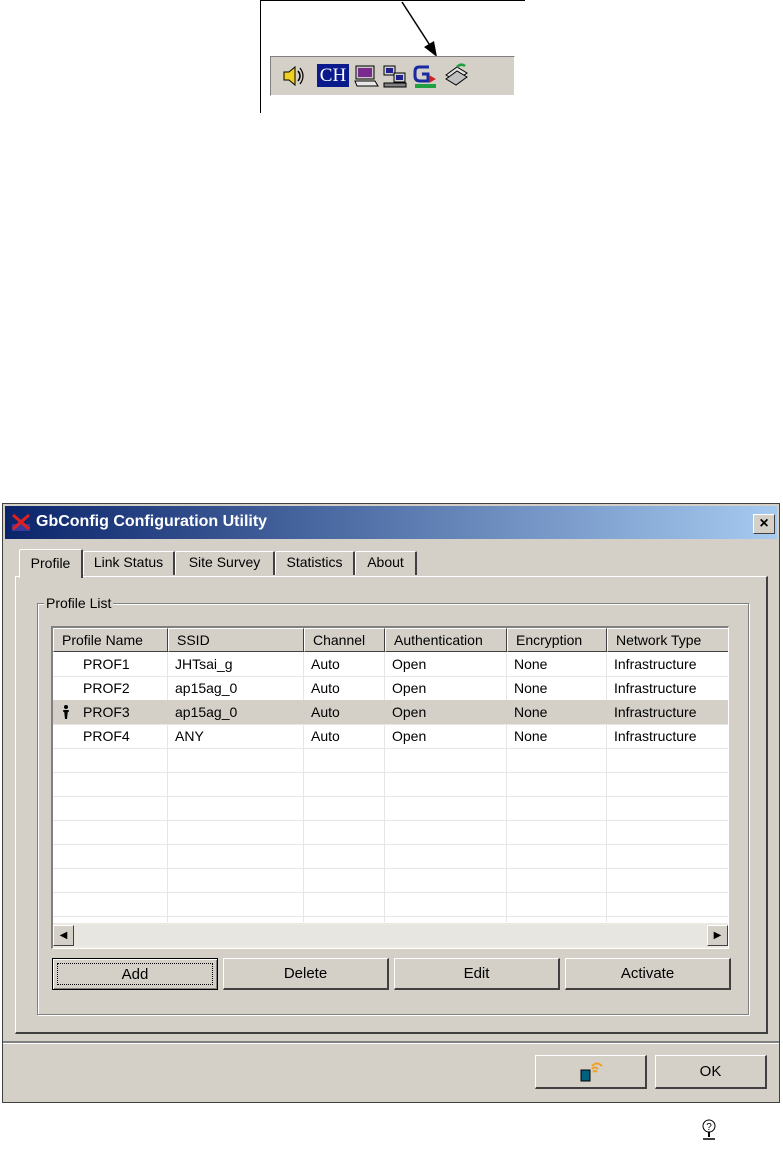 Image resolution: width=783 pixels, height=1149 pixels. I want to click on add-button-label: Add, so click(135, 974).